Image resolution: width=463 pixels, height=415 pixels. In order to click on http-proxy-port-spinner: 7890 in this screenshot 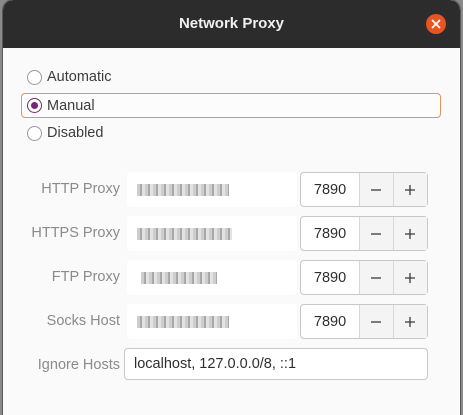, I will do `click(364, 189)`.